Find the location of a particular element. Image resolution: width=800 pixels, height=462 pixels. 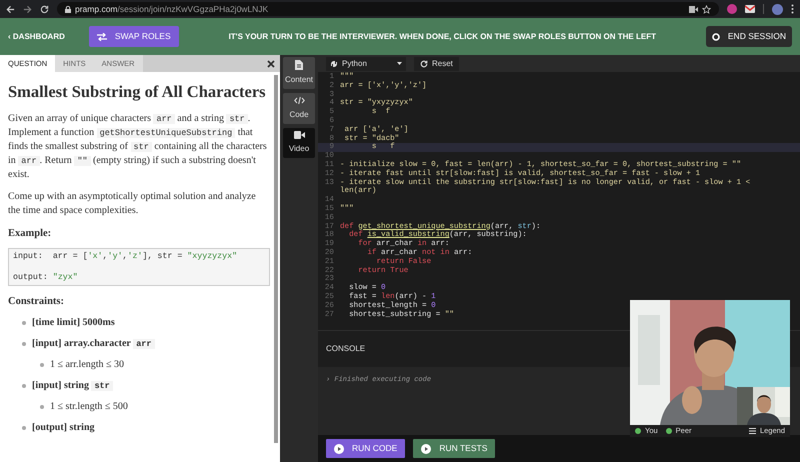

constraint-item: [output] string is located at coordinates (63, 428).